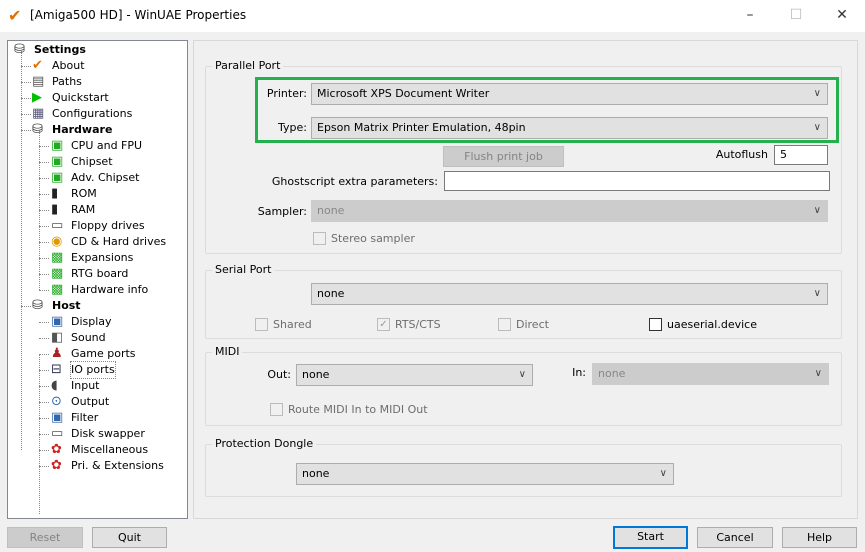  What do you see at coordinates (100, 273) in the screenshot?
I see `tree-item-label: RTG board` at bounding box center [100, 273].